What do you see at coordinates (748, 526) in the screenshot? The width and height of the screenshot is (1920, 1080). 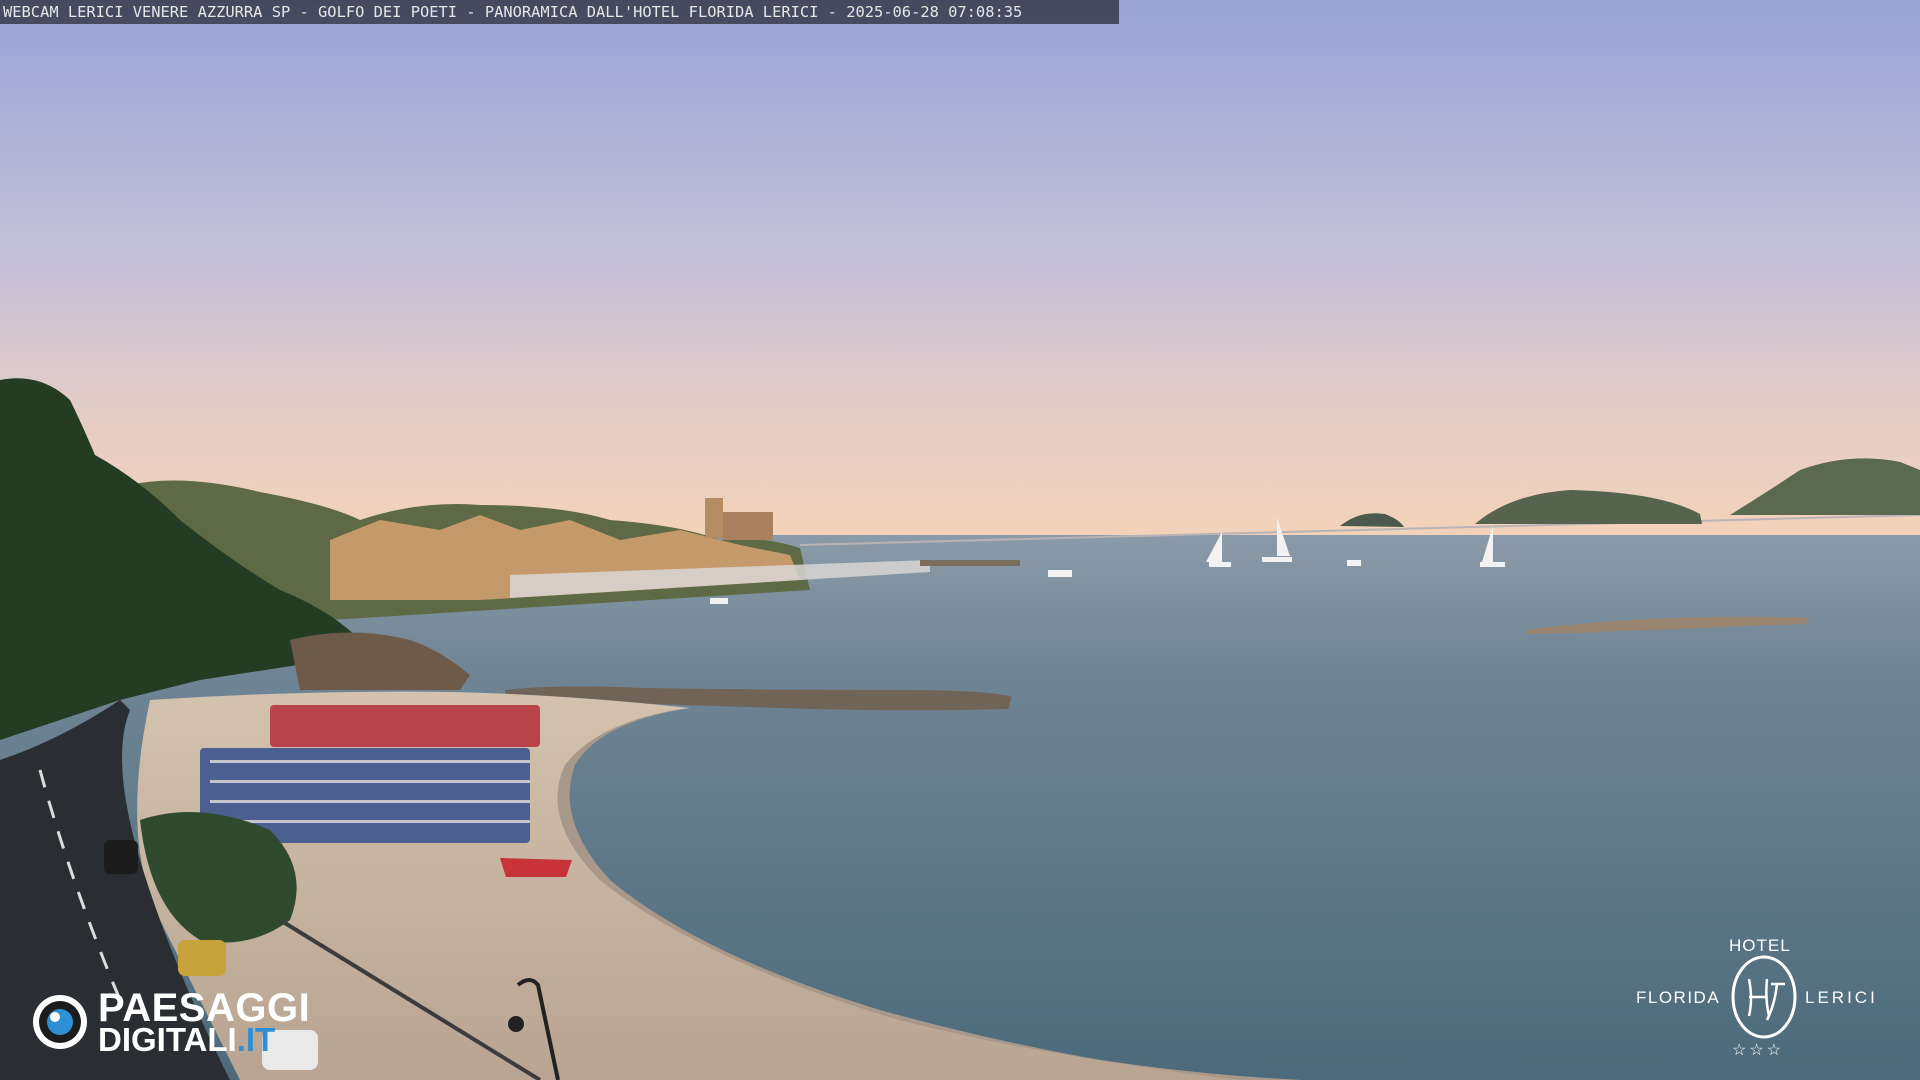 I see `castle-wall` at bounding box center [748, 526].